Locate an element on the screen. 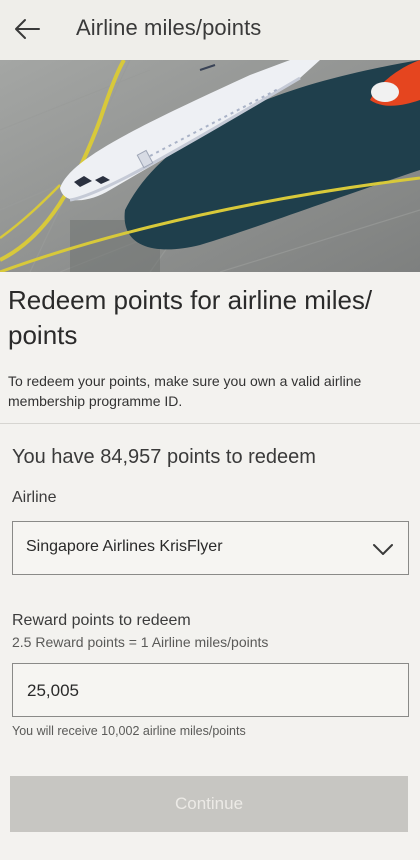 Image resolution: width=420 pixels, height=860 pixels. arrow-left-icon is located at coordinates (27, 29).